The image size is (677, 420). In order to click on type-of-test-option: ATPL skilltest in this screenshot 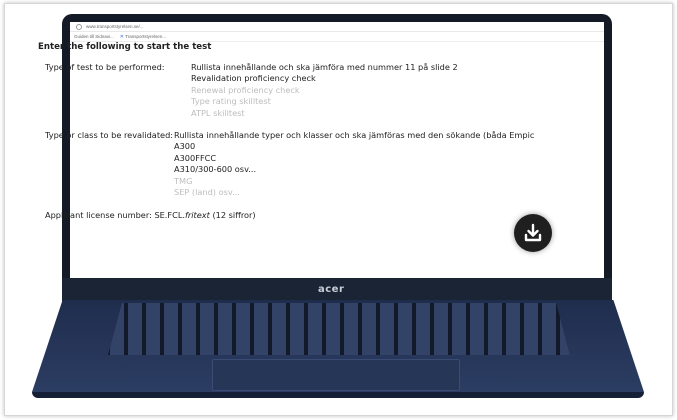, I will do `click(324, 113)`.